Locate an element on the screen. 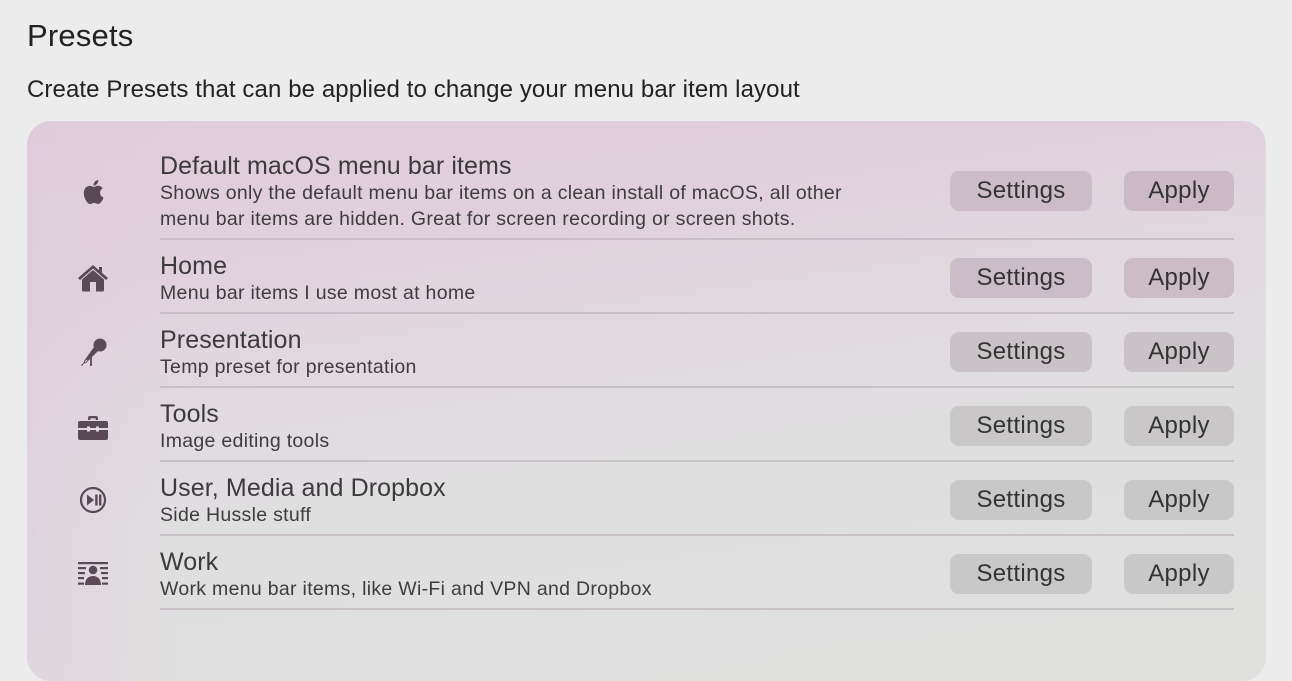 The width and height of the screenshot is (1292, 681). toolbox-icon is located at coordinates (93, 428).